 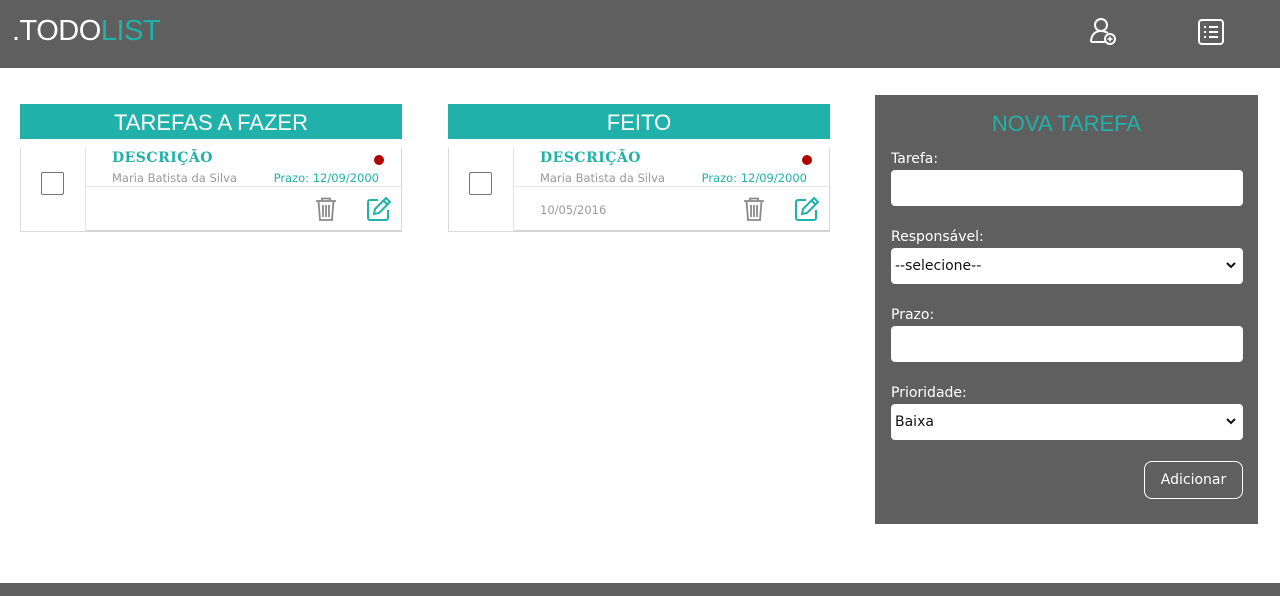 I want to click on task-done-date: 10/05/2016, so click(x=573, y=210).